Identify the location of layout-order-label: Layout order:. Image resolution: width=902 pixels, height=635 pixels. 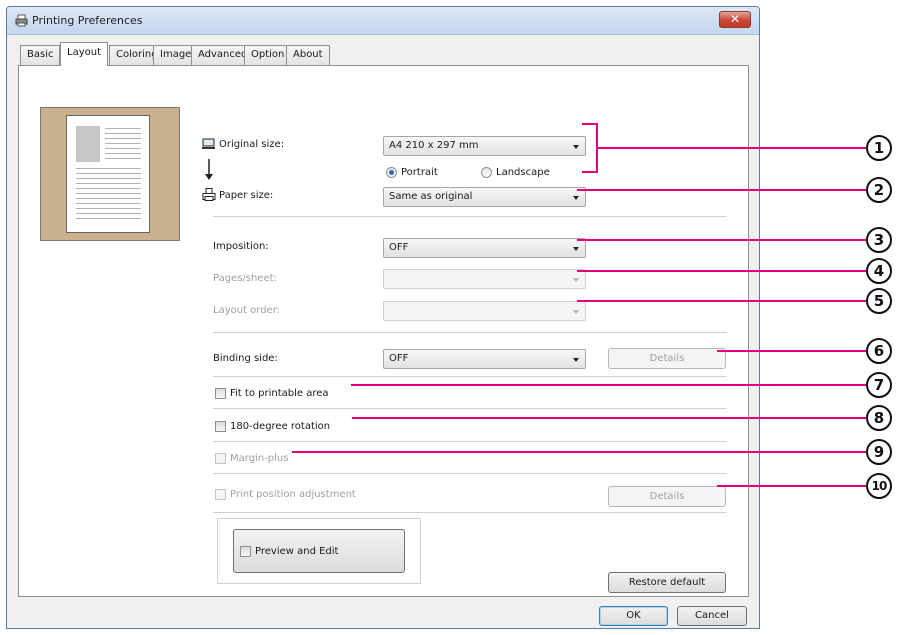
(247, 310).